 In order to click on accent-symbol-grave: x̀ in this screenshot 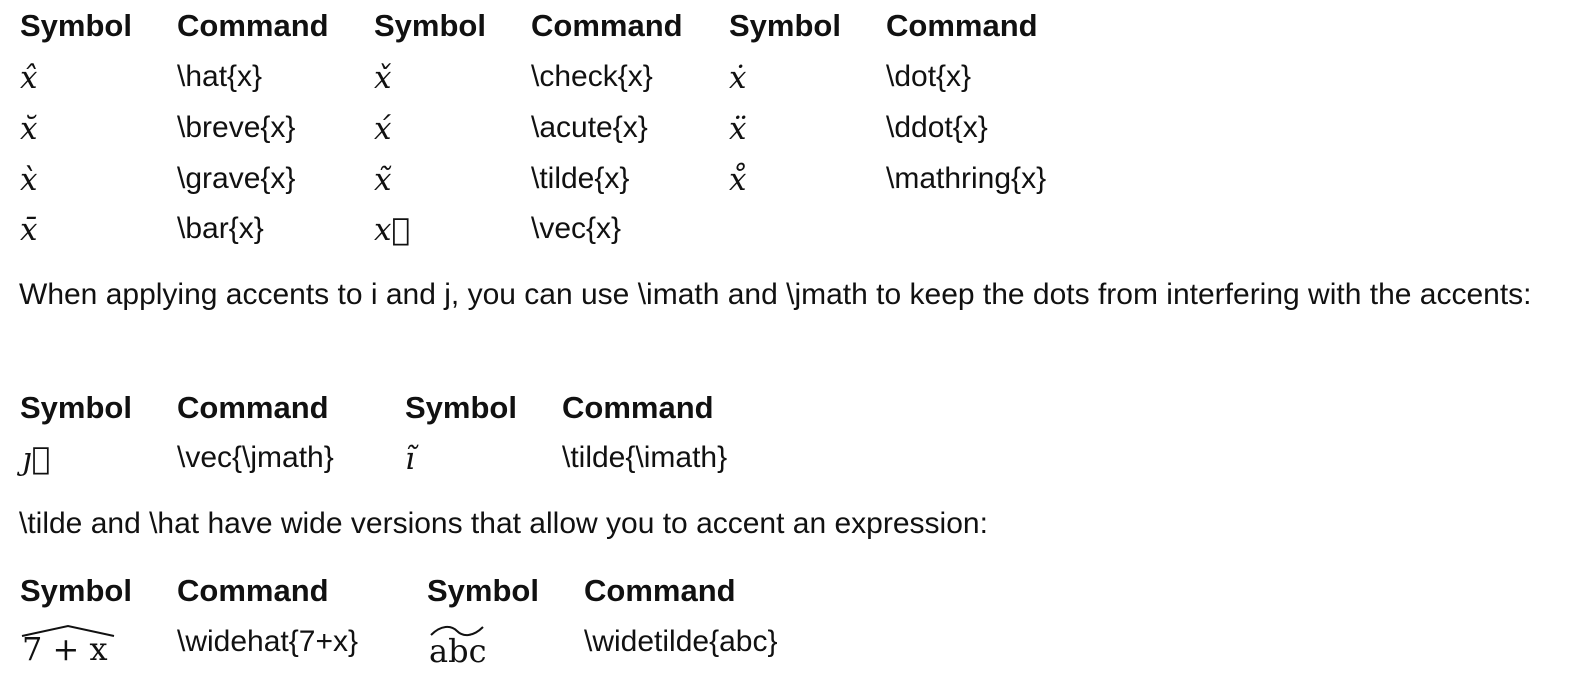, I will do `click(29, 180)`.